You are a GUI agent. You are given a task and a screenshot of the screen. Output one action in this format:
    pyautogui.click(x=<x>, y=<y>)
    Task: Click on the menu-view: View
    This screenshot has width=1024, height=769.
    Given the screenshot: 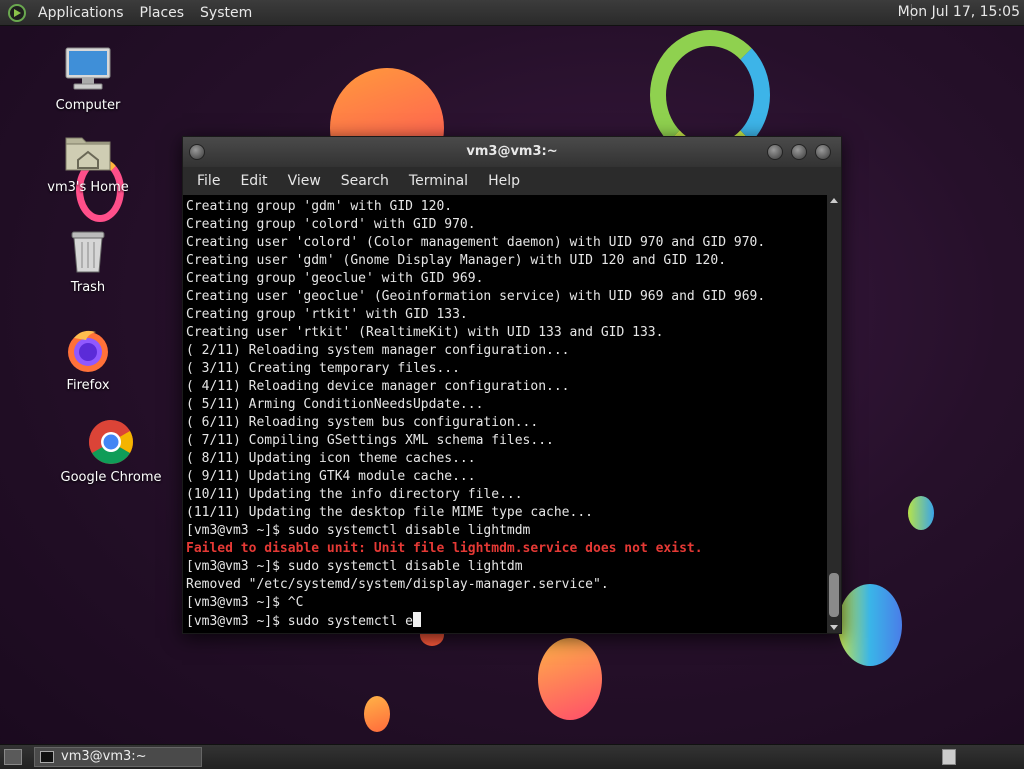 What is the action you would take?
    pyautogui.click(x=304, y=181)
    